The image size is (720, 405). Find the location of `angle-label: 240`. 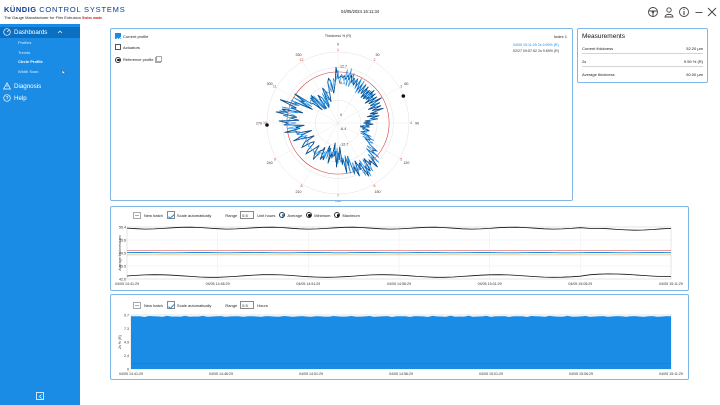

angle-label: 240 is located at coordinates (270, 163).